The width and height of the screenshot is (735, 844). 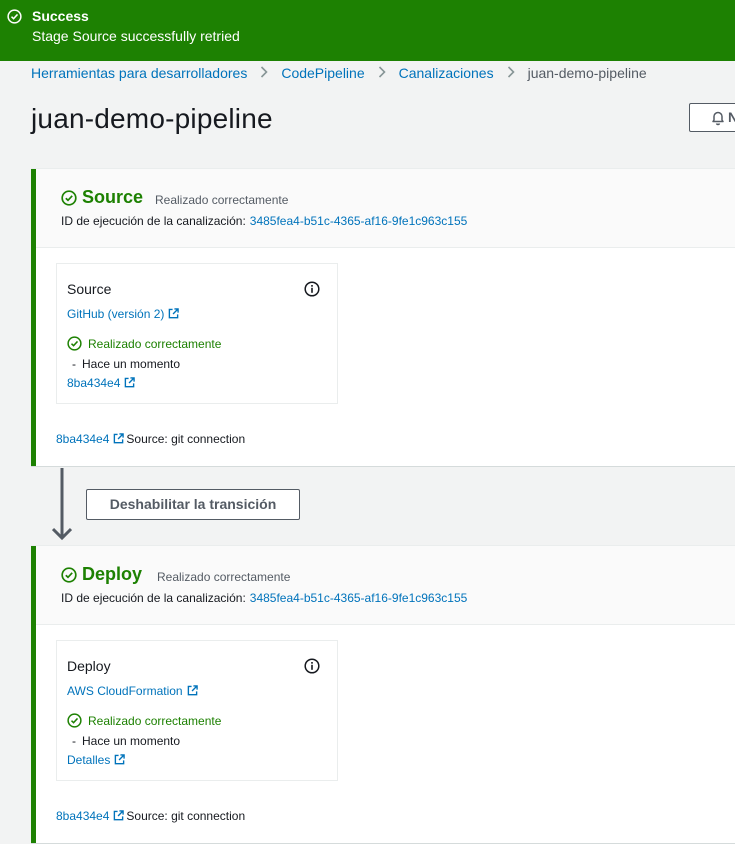 I want to click on action-provider-label: AWS CloudFormation, so click(x=125, y=691).